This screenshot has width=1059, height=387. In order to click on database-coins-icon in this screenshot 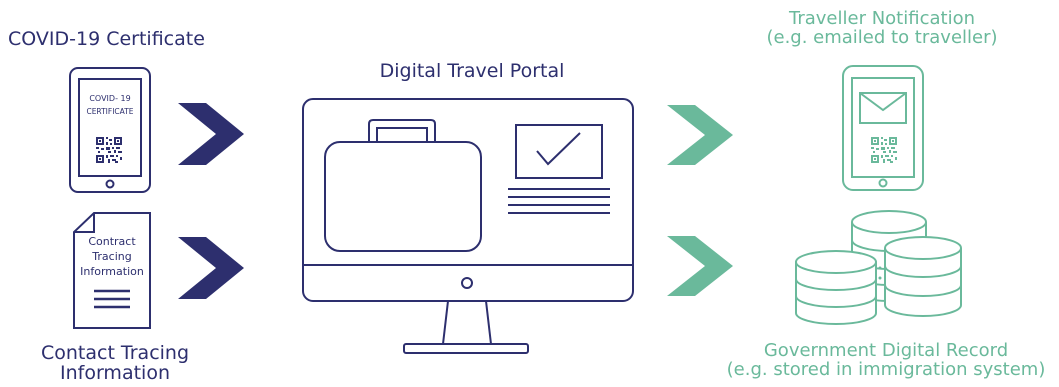, I will do `click(878, 267)`.